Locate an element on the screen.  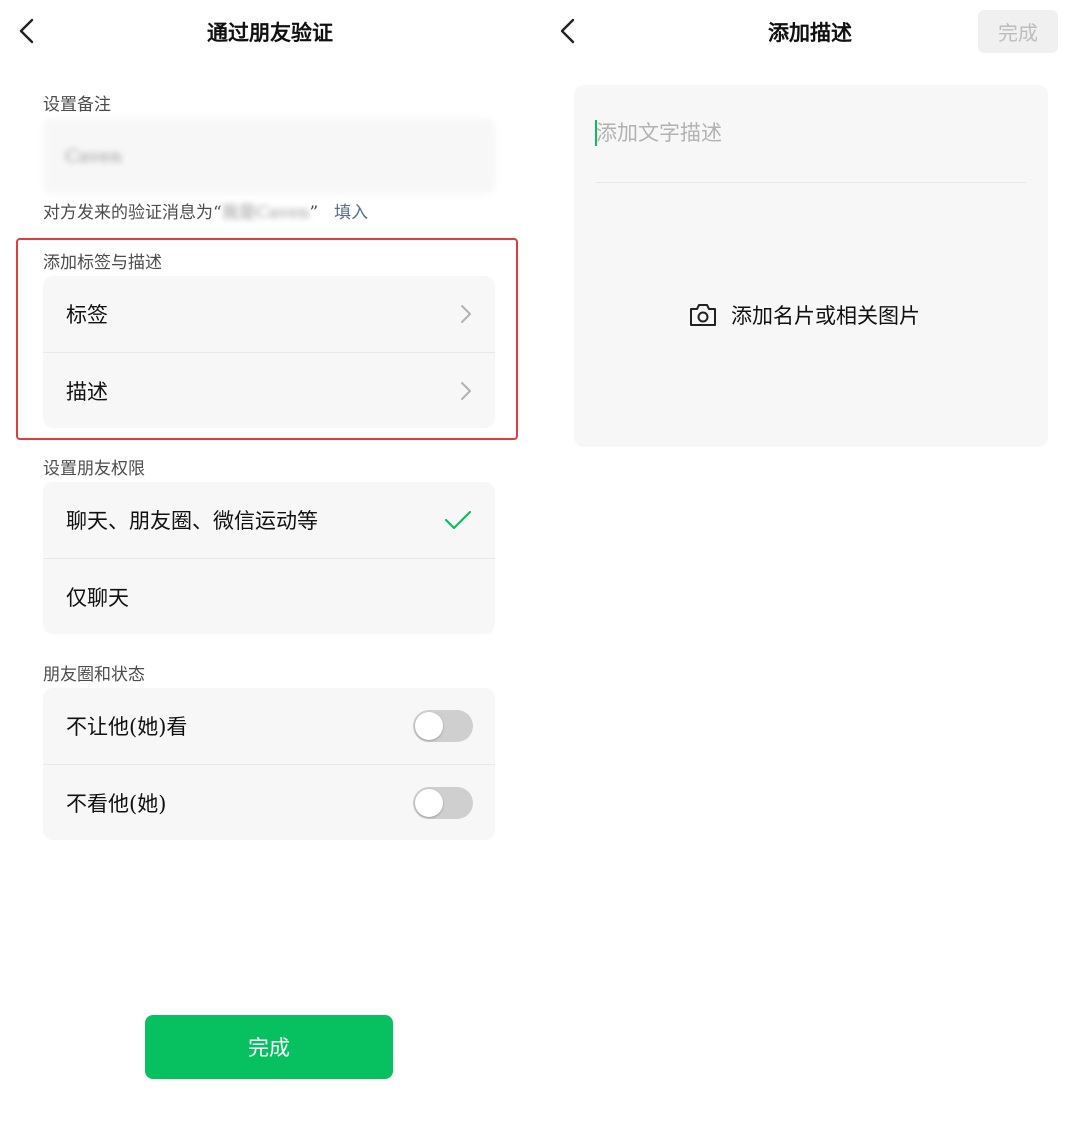
done-button-disabled: 完成 is located at coordinates (1018, 31).